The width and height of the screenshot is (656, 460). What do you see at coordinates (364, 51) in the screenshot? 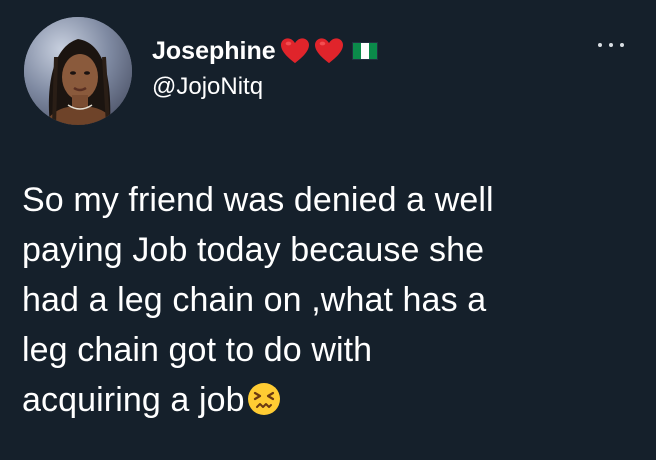
I see `nigeria-flag-icon` at bounding box center [364, 51].